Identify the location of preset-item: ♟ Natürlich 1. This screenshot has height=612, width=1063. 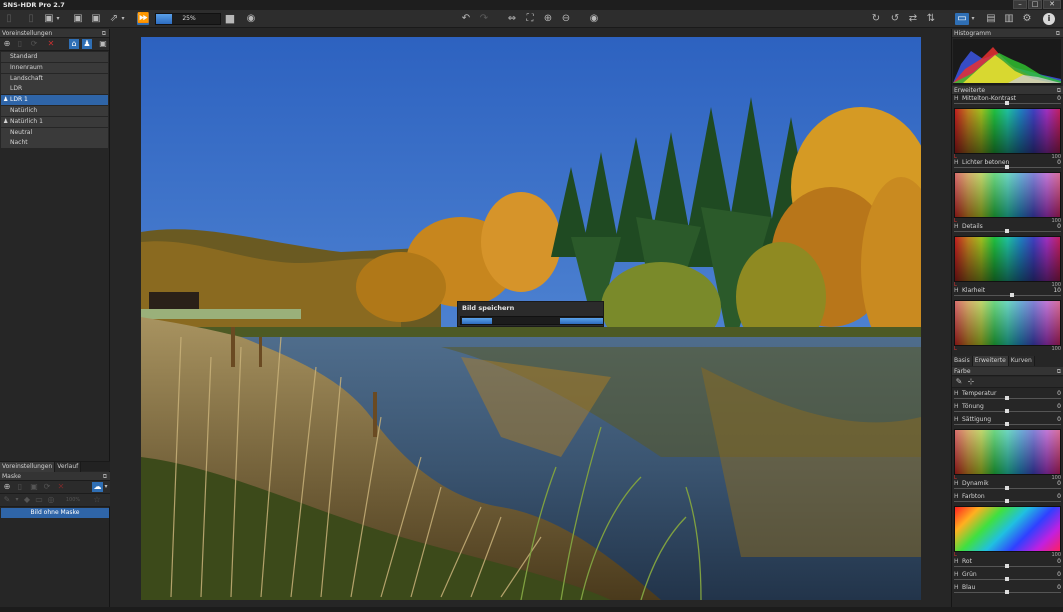
(54, 121).